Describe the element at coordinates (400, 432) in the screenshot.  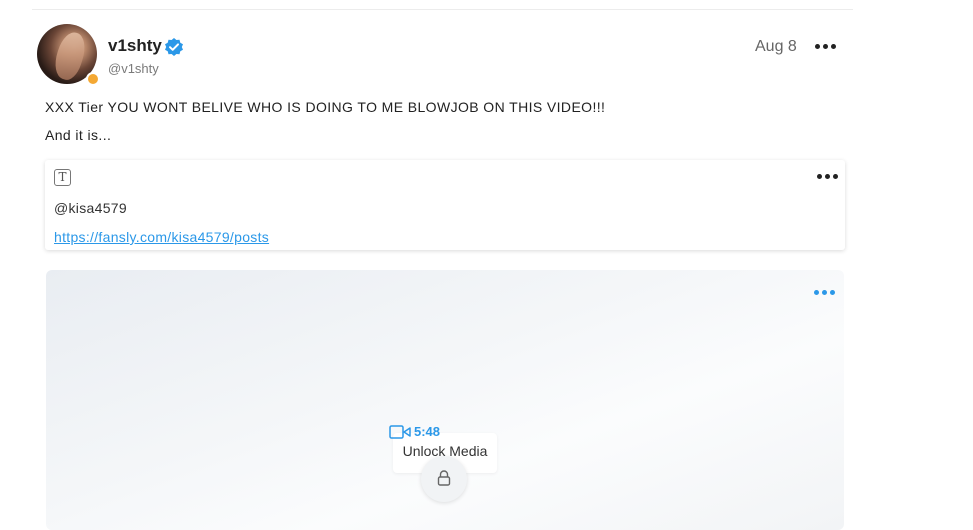
I see `video-camera-icon` at that location.